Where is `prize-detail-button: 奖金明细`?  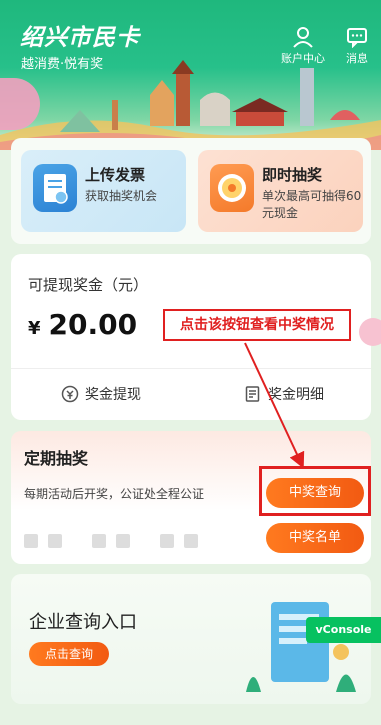
prize-detail-button: 奖金明细 is located at coordinates (284, 394).